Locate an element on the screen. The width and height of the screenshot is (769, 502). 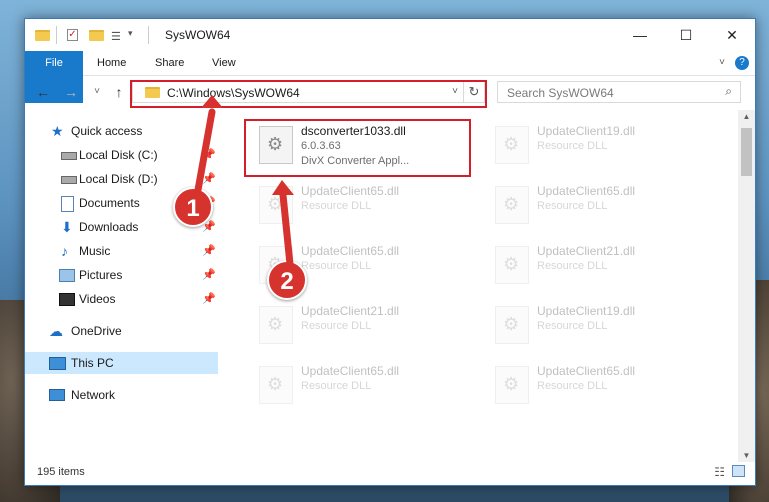
step-1-badge: 1 is located at coordinates (193, 207).